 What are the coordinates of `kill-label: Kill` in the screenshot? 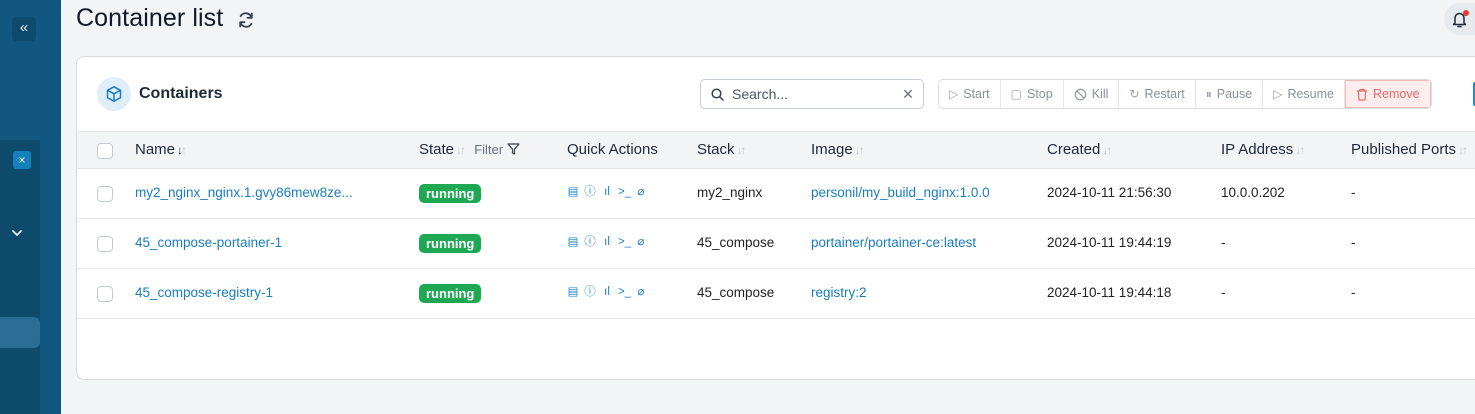 It's located at (1100, 94).